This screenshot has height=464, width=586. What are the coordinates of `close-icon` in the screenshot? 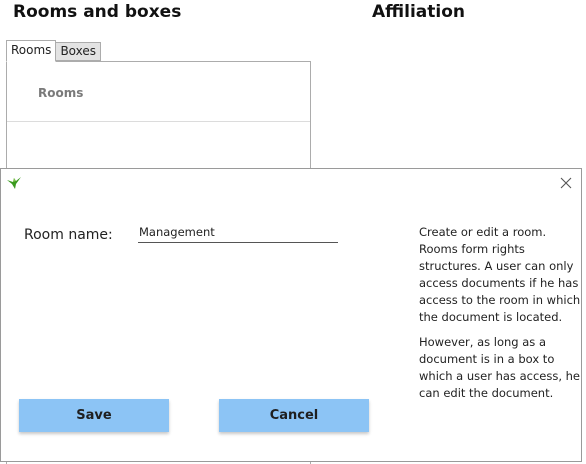 It's located at (566, 182).